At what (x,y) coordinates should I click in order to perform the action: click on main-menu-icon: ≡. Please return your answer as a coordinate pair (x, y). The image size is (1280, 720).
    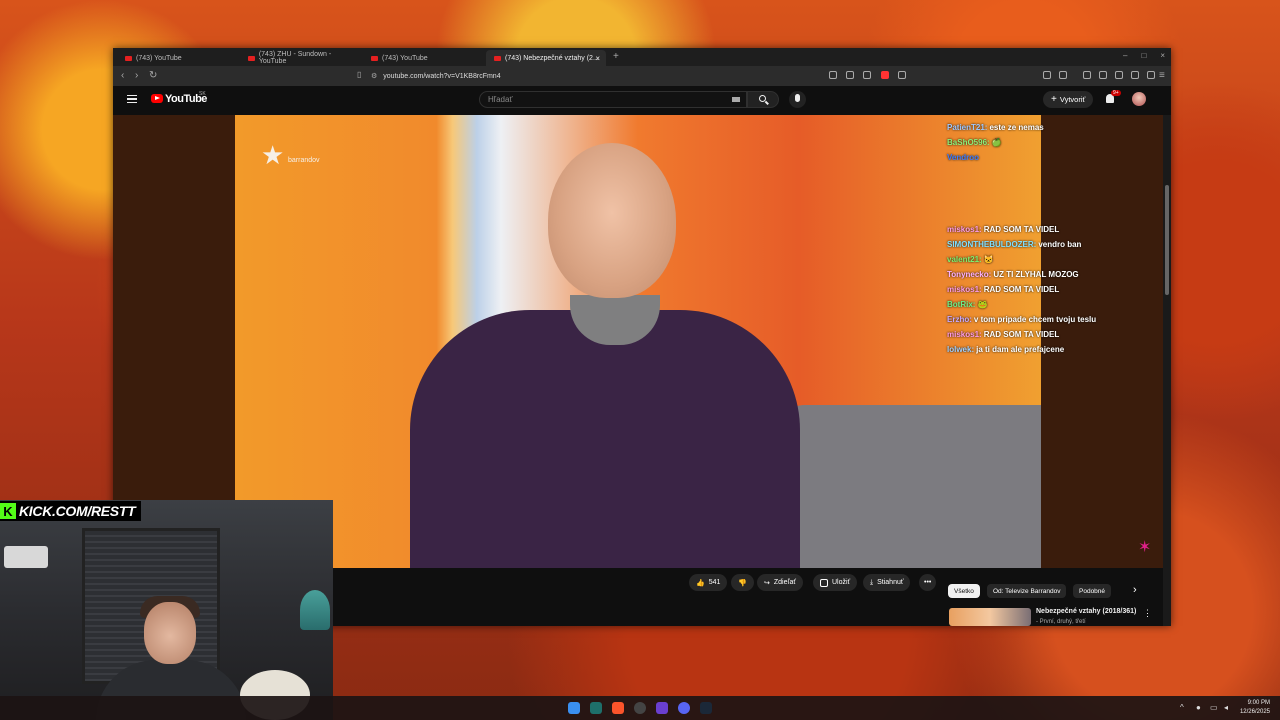
    Looking at the image, I should click on (1162, 75).